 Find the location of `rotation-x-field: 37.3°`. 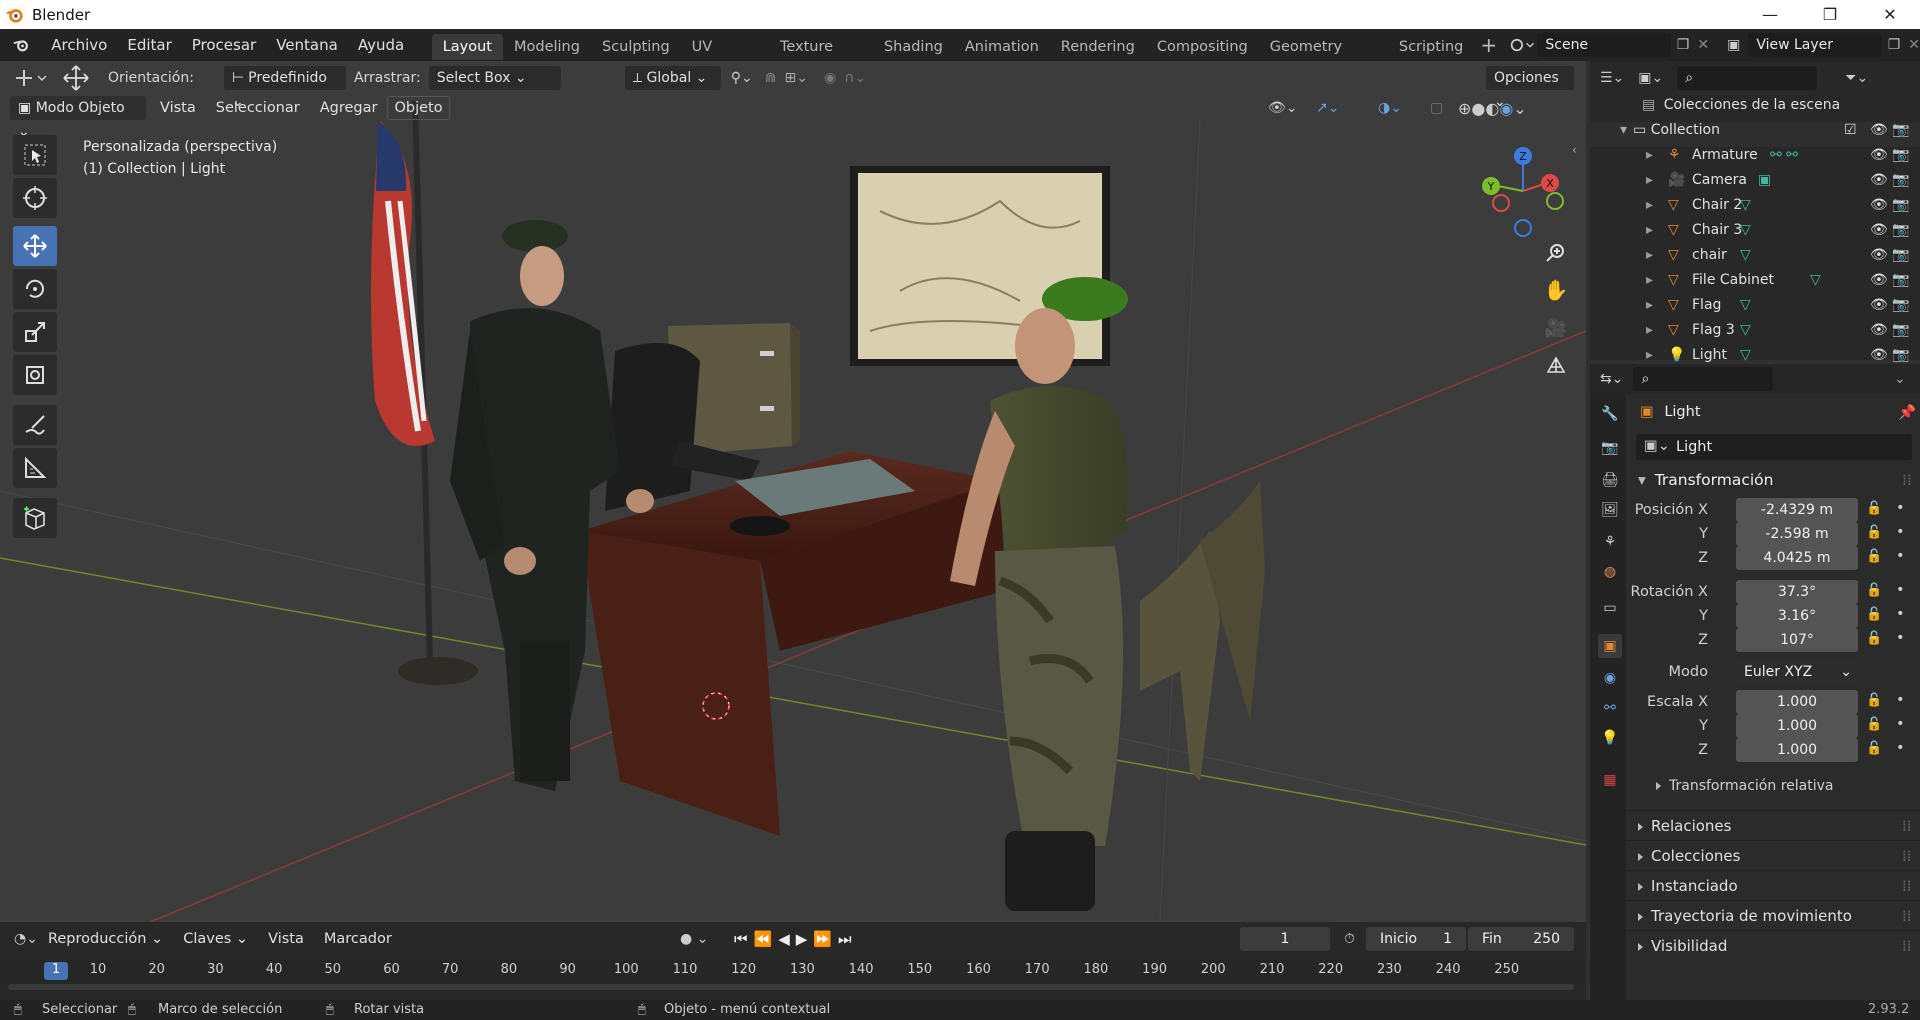

rotation-x-field: 37.3° is located at coordinates (1797, 592).